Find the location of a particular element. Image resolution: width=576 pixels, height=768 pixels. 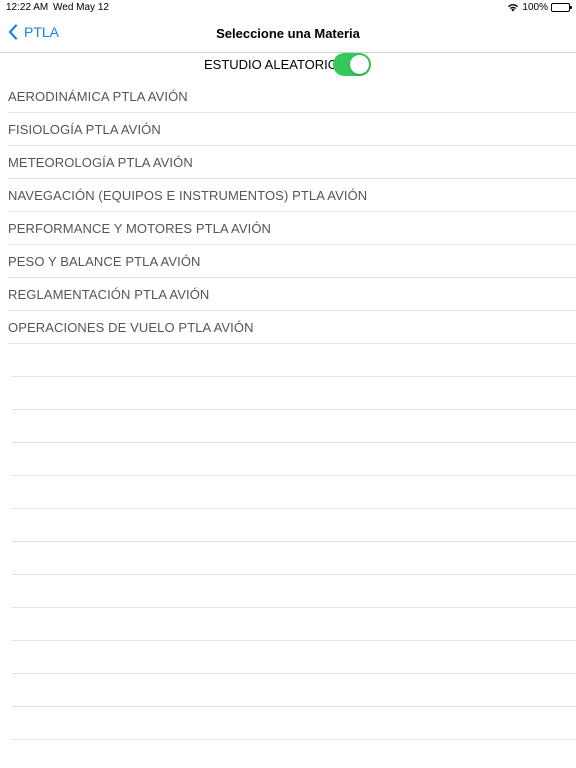

battery-icon is located at coordinates (561, 7).